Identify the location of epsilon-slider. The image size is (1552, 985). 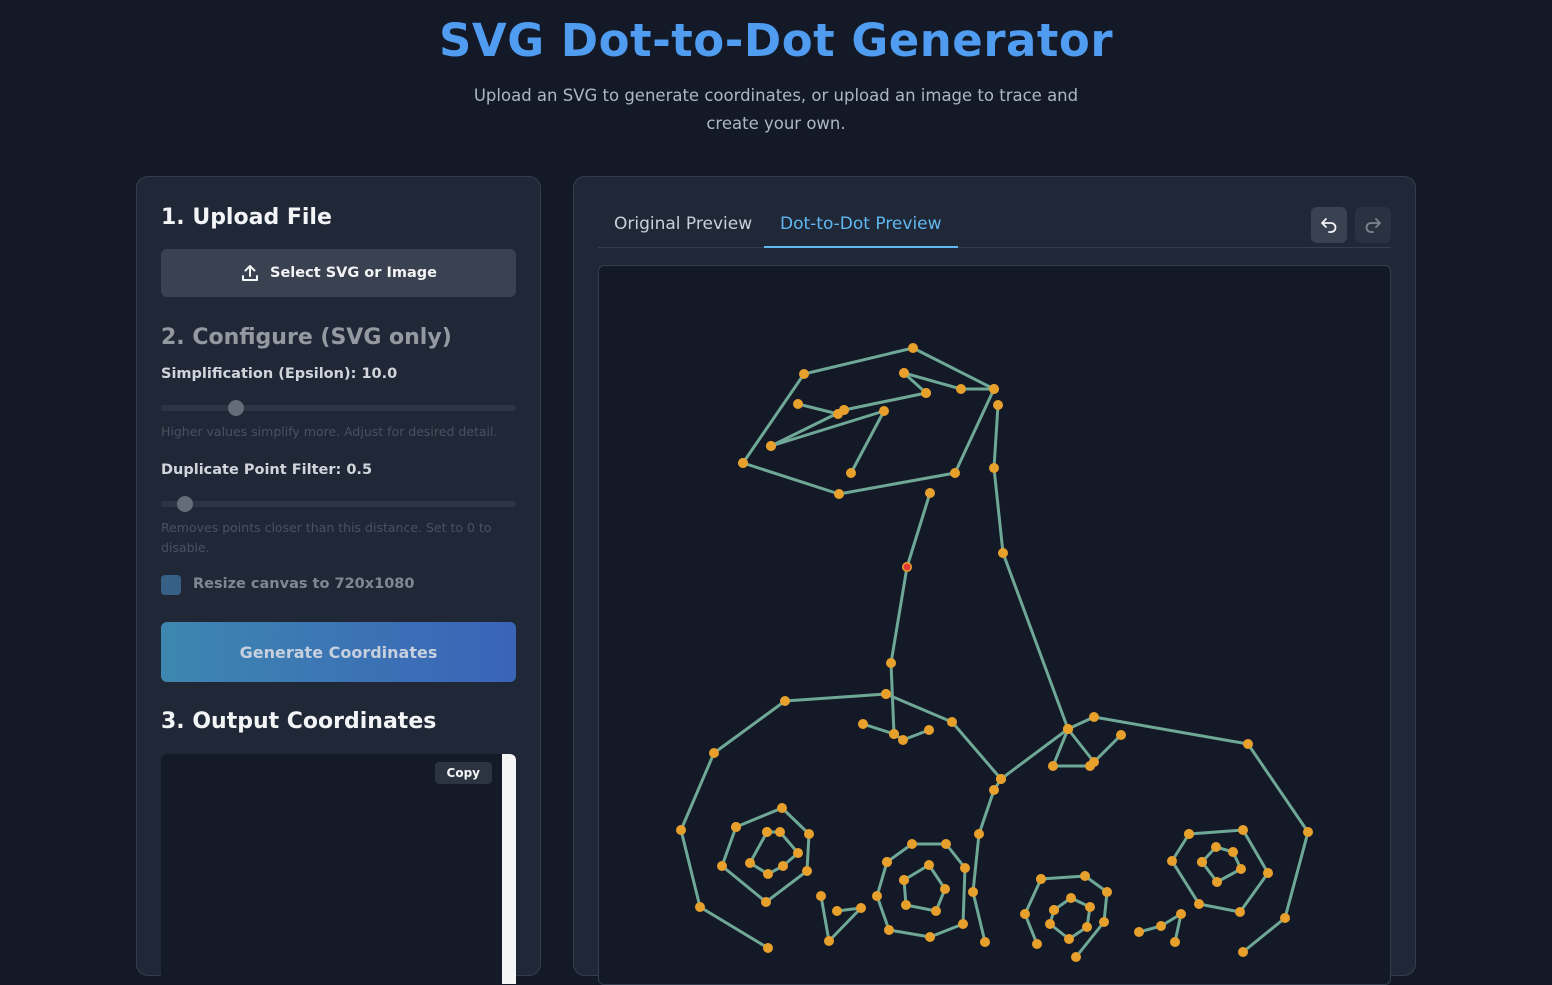
(338, 408).